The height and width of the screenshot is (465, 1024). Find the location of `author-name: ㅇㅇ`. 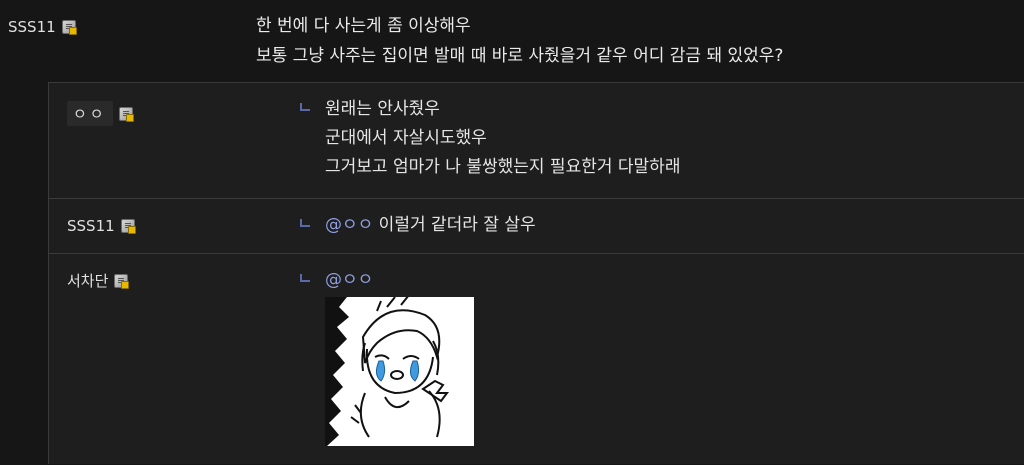

author-name: ㅇㅇ is located at coordinates (90, 113).